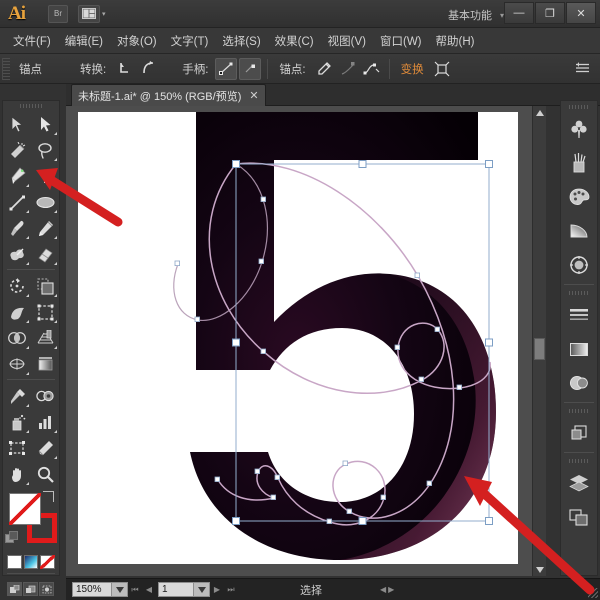 The image size is (600, 600). Describe the element at coordinates (347, 41) in the screenshot. I see `menu-view: 视图(V)` at that location.